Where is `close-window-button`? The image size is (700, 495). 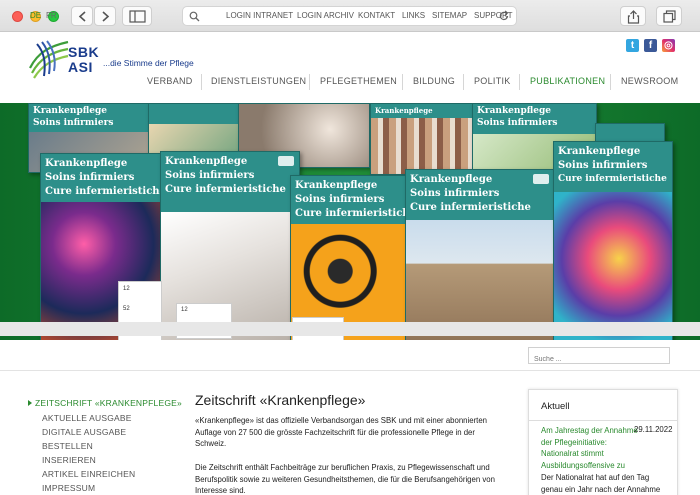
close-window-button is located at coordinates (17, 16).